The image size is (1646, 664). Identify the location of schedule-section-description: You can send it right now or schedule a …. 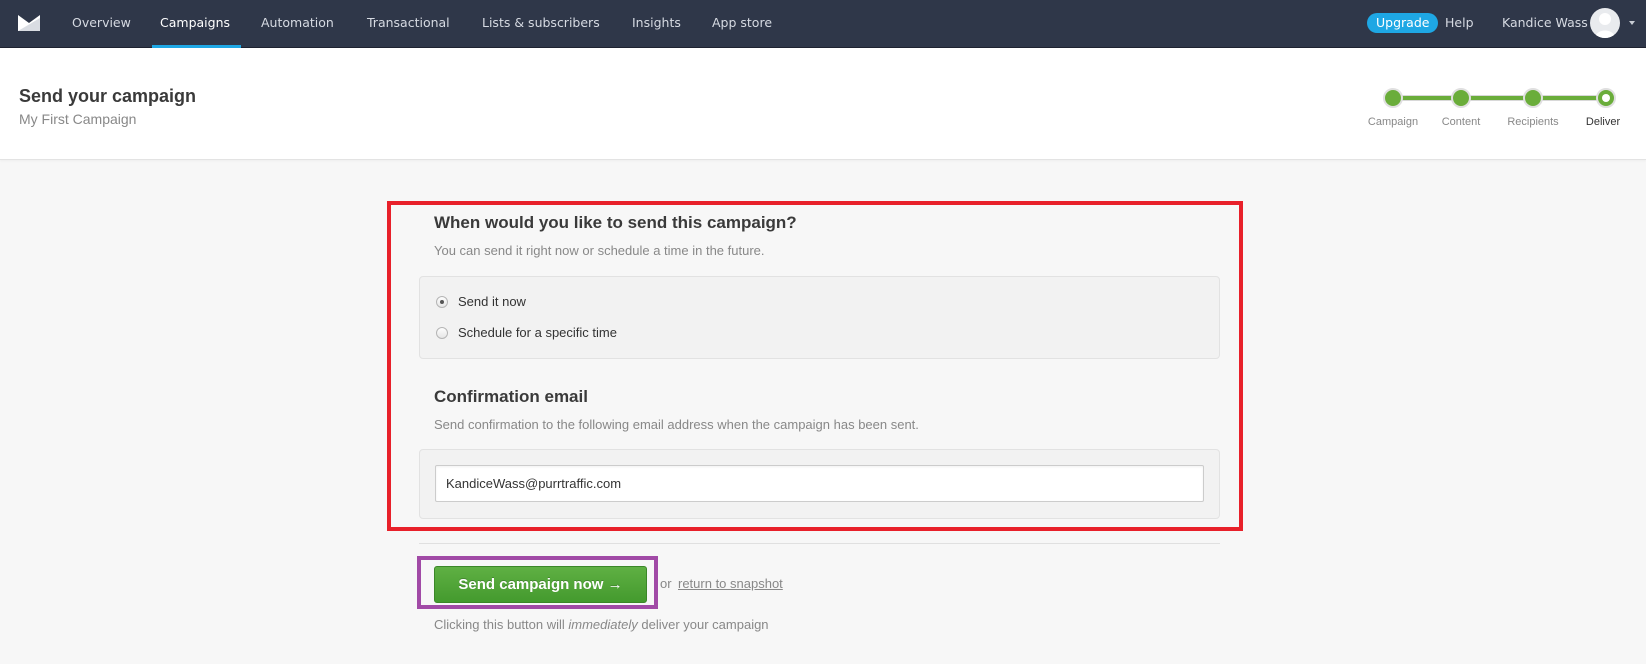
(599, 250).